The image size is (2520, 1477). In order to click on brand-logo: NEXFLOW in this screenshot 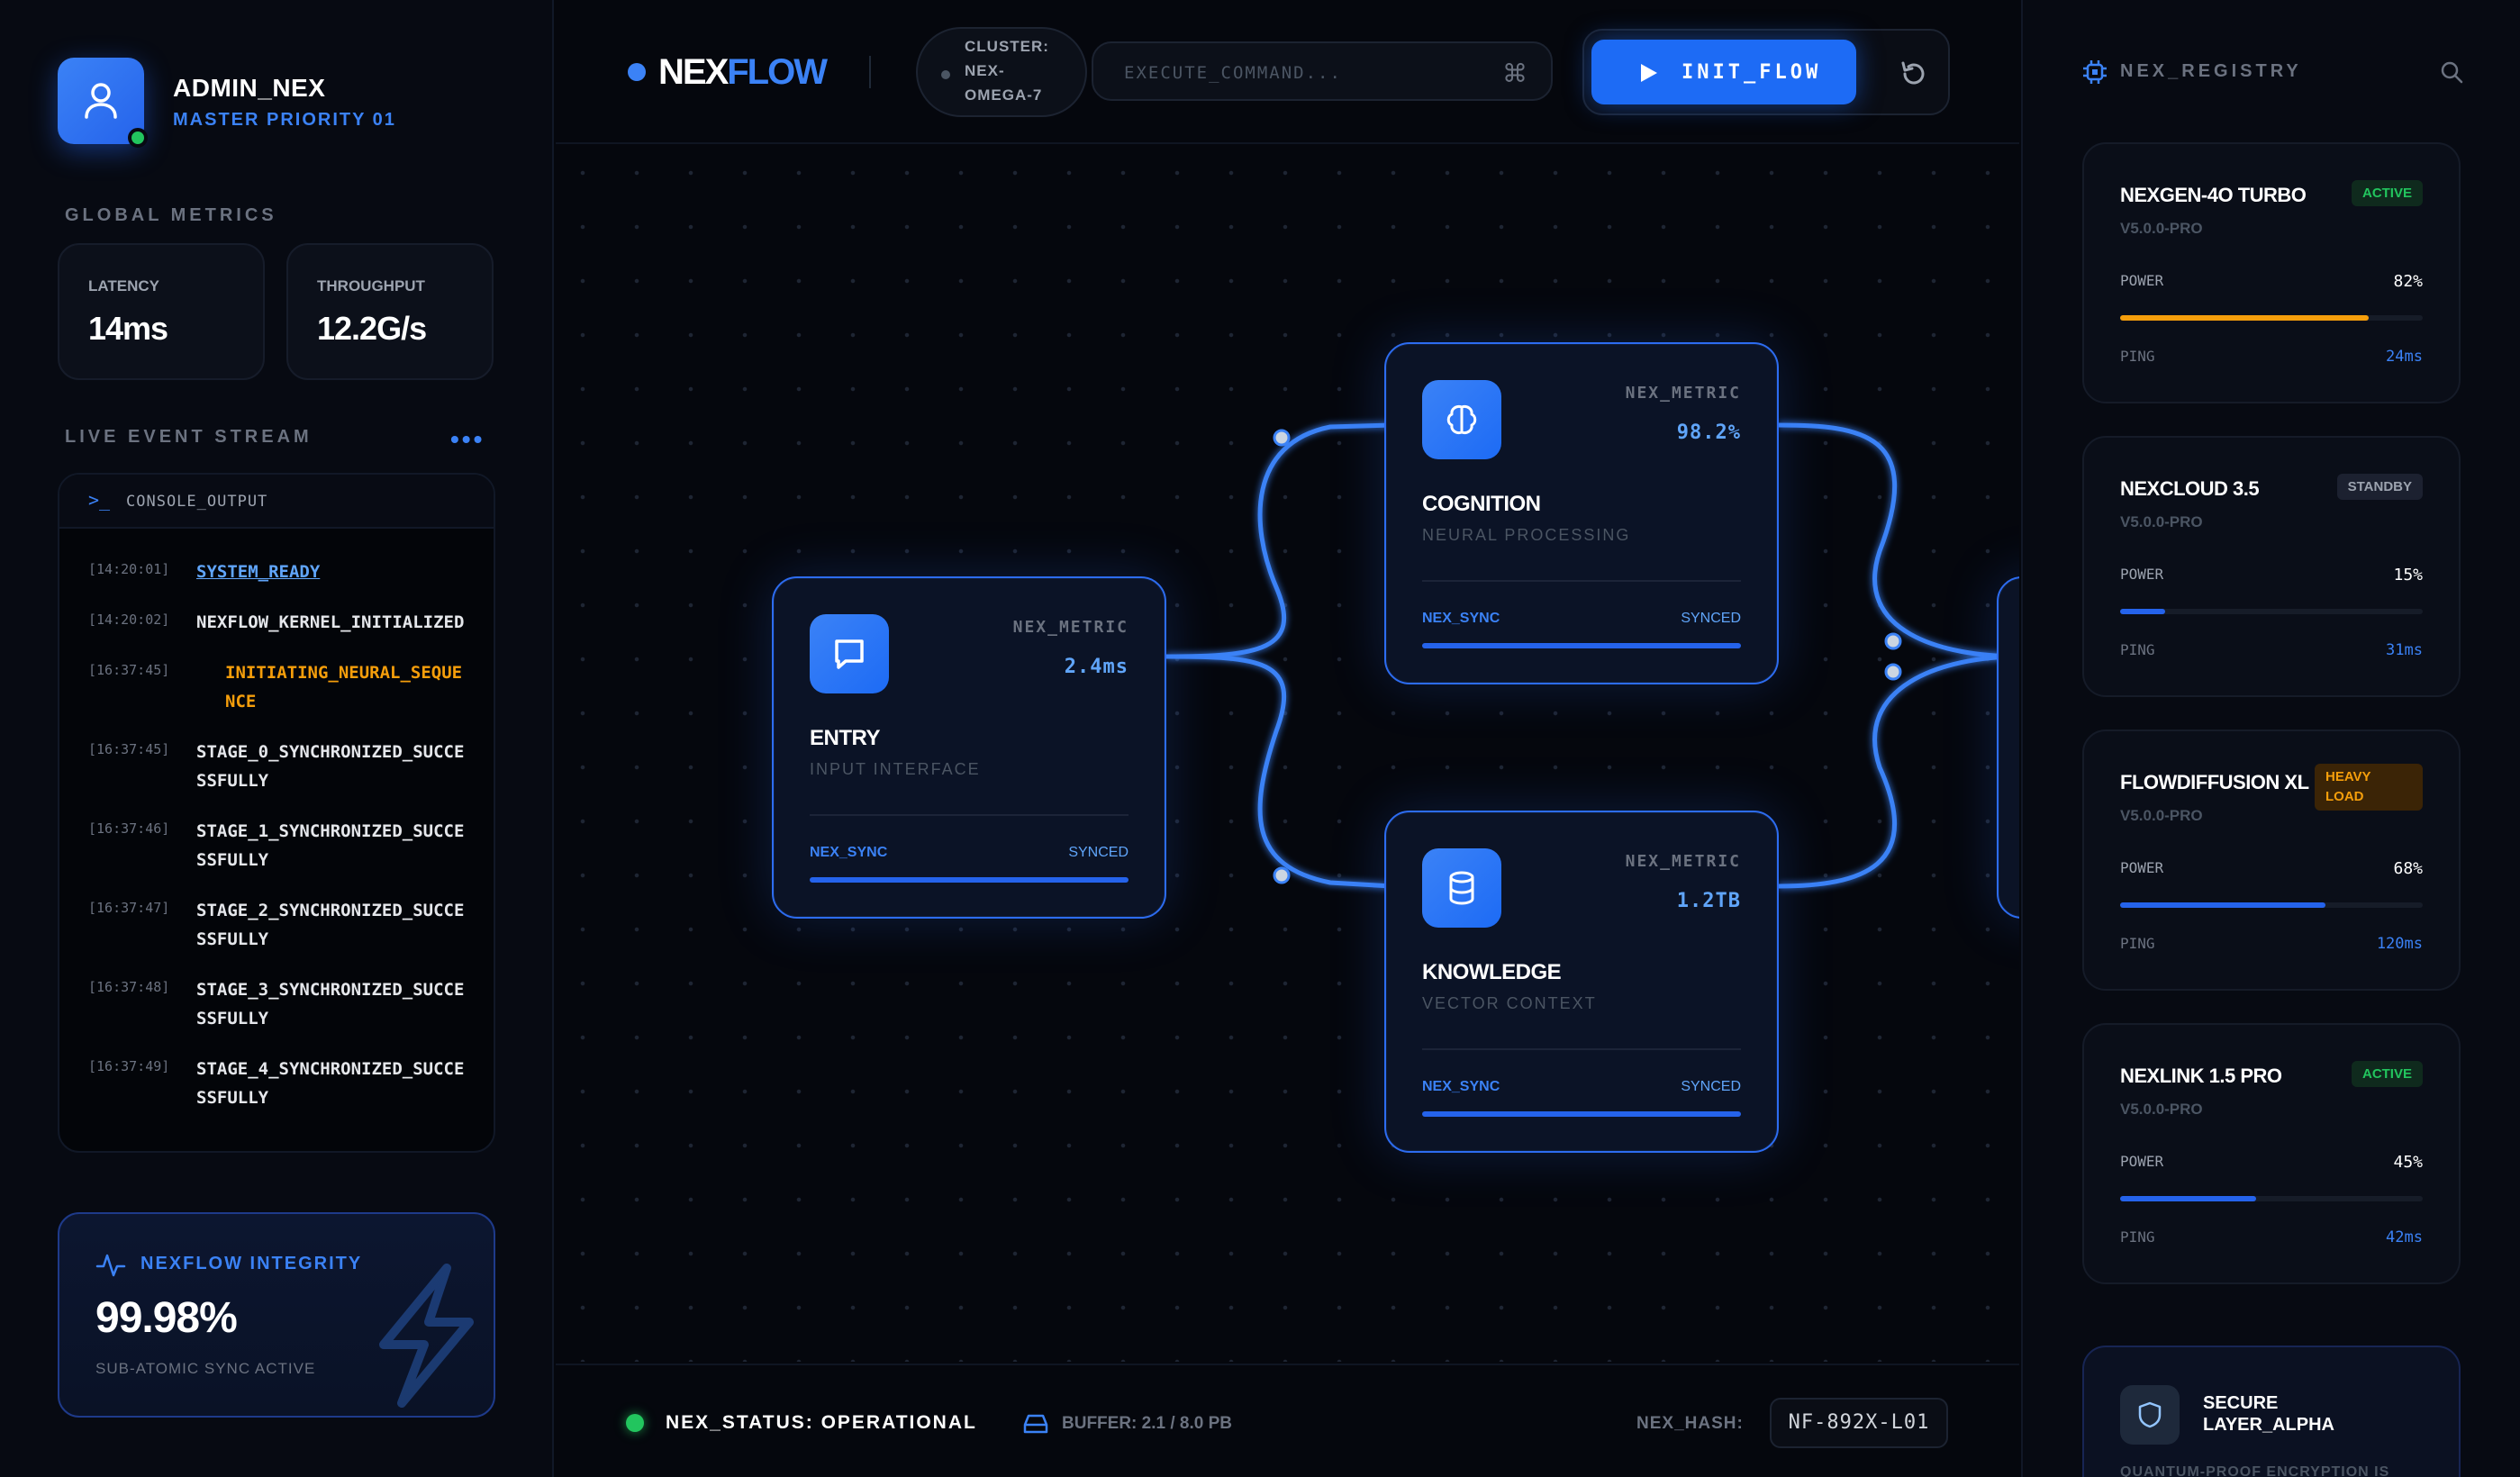, I will do `click(743, 72)`.